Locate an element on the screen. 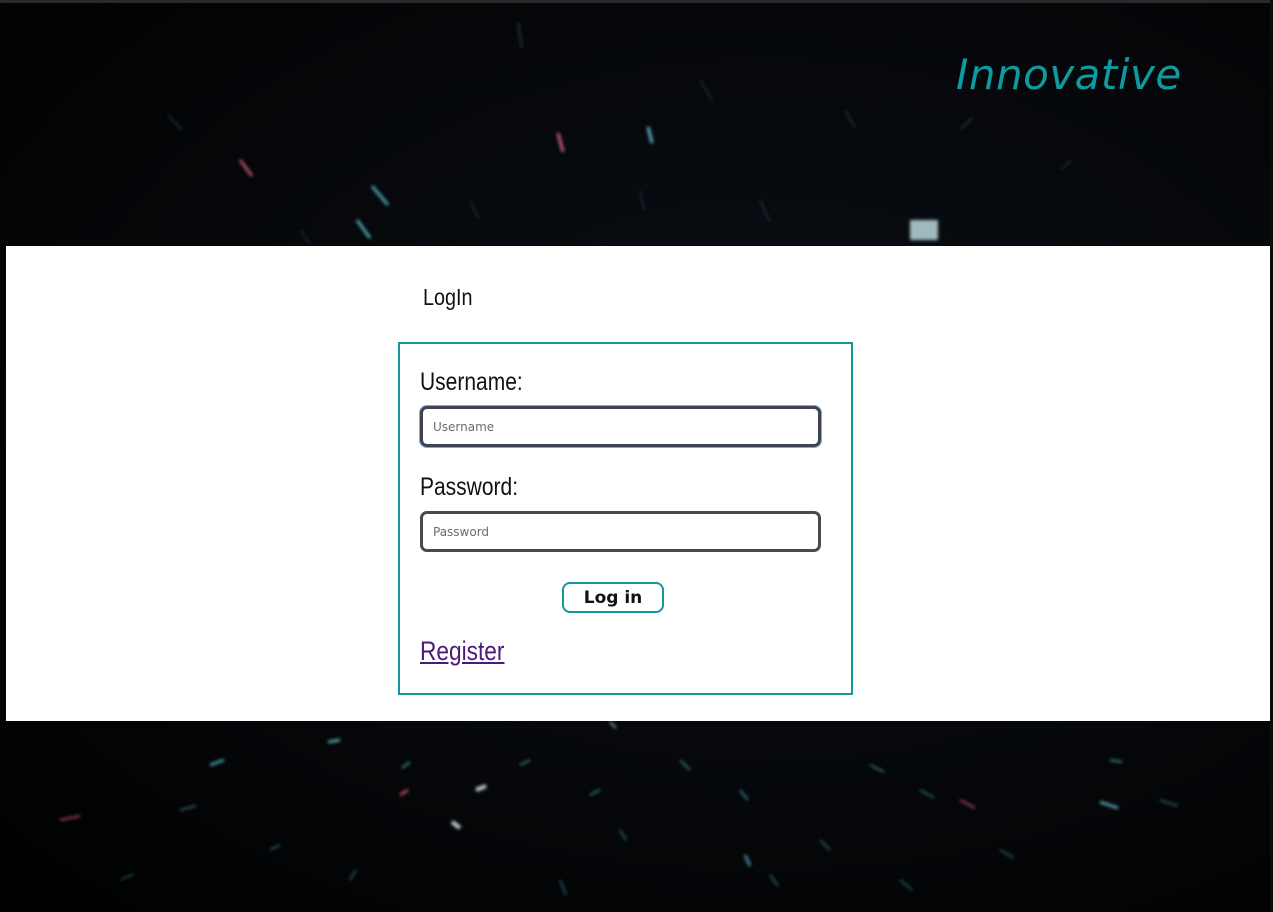  login-button: Log in is located at coordinates (613, 597).